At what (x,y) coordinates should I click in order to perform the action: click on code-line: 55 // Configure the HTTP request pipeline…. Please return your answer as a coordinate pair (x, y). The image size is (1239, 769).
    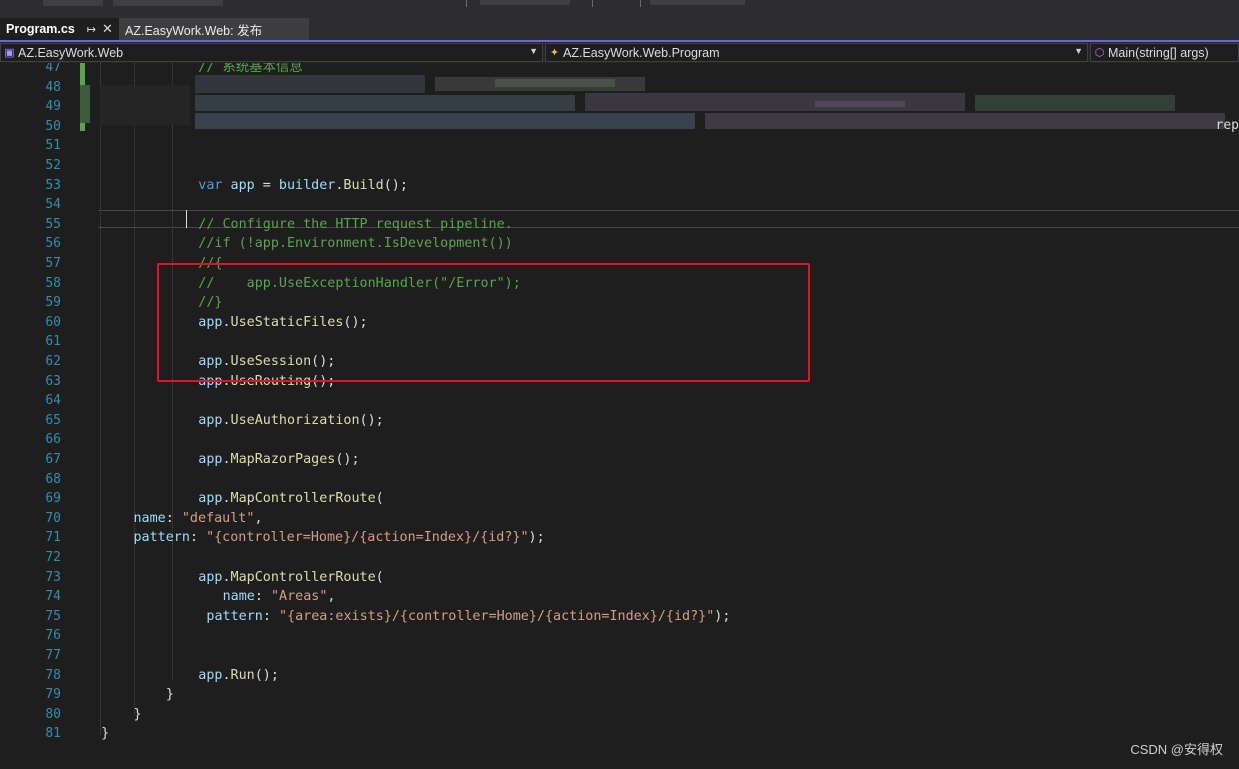
    Looking at the image, I should click on (619, 225).